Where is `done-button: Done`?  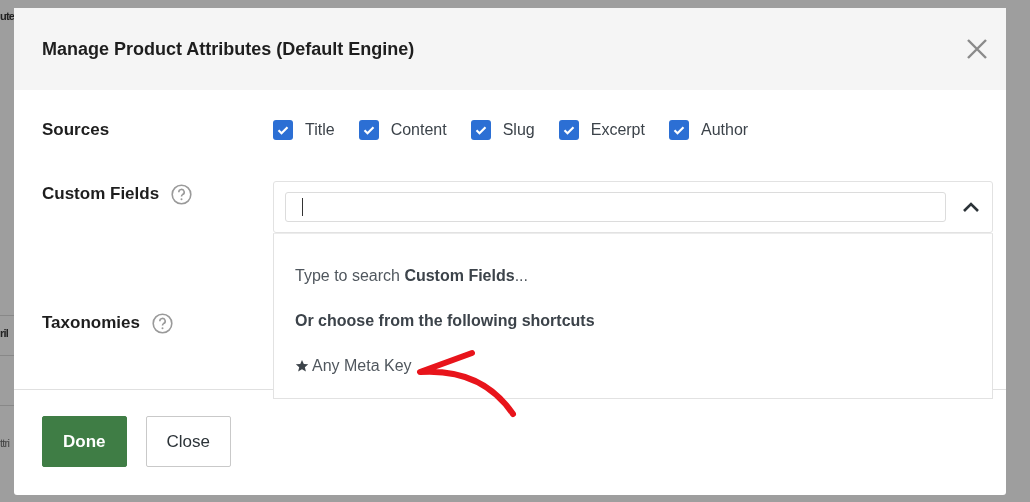 done-button: Done is located at coordinates (84, 441).